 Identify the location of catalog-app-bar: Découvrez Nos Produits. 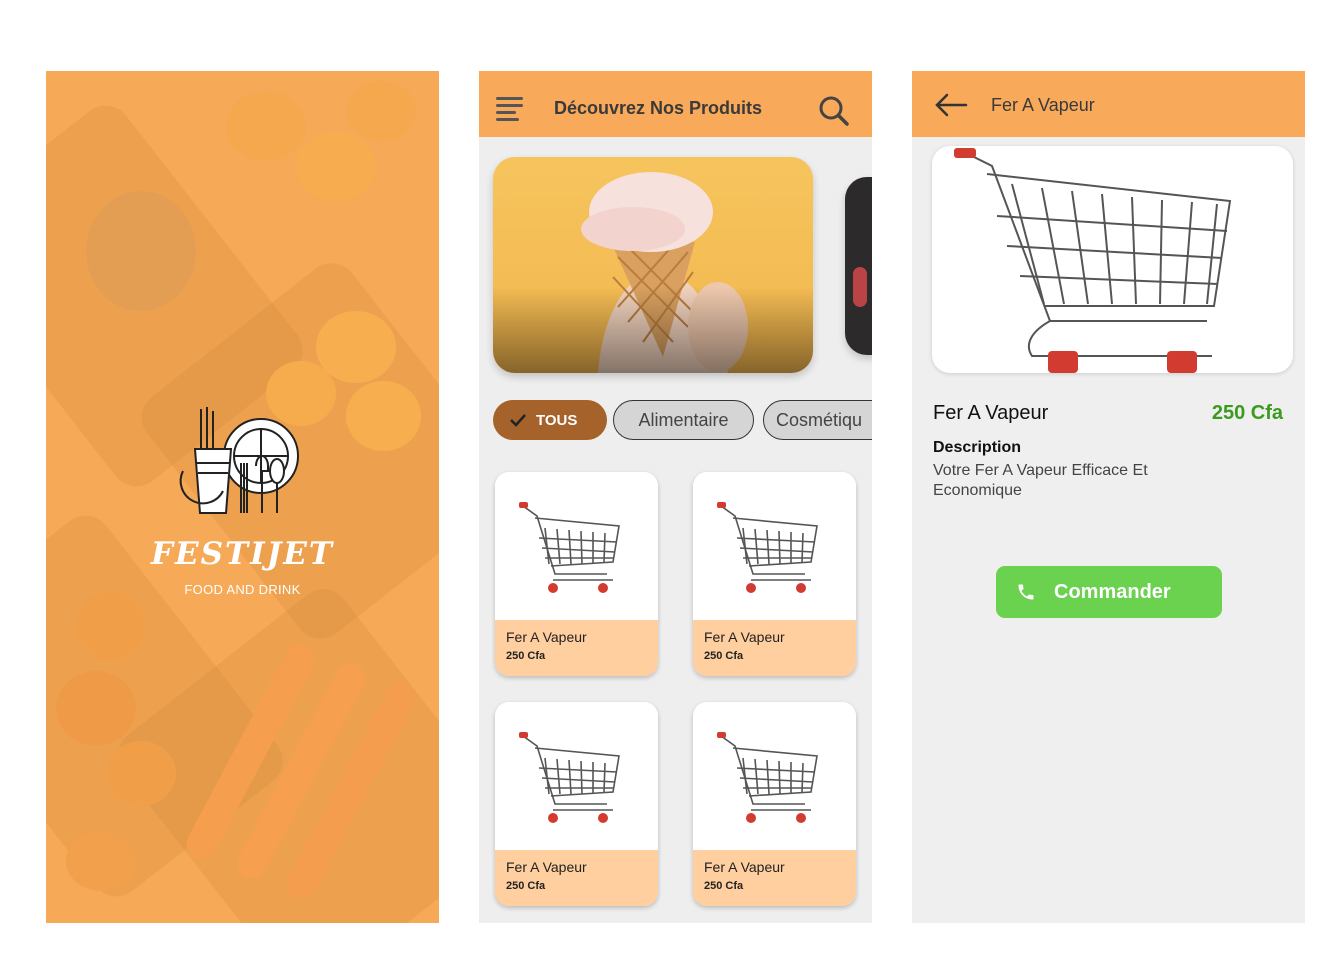
(675, 104).